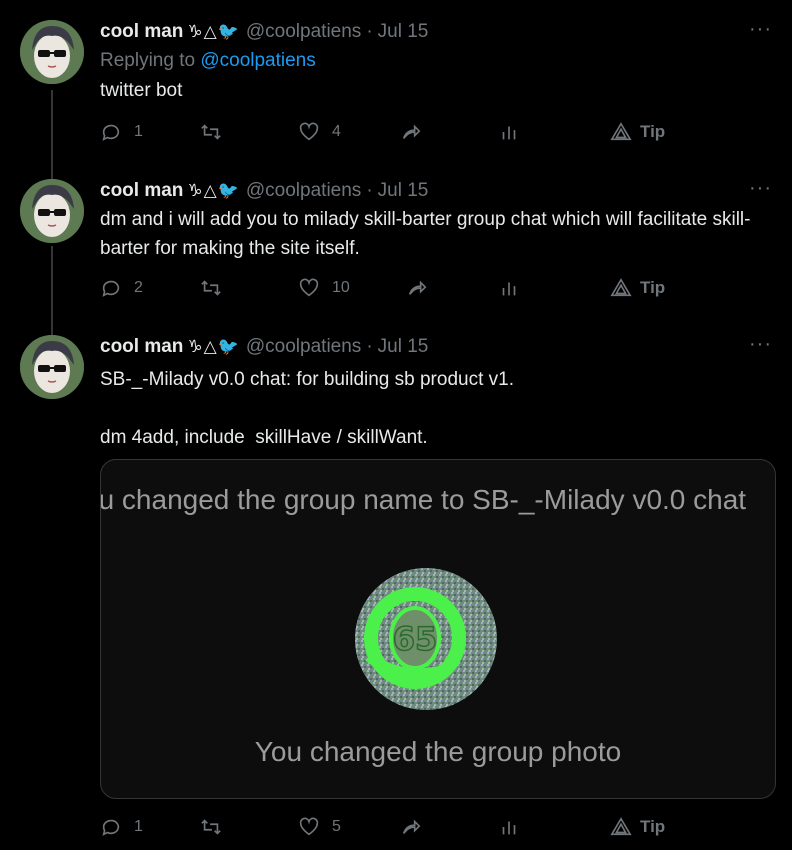 The height and width of the screenshot is (850, 792). I want to click on tweet-actions: 1 5 Tip, so click(390, 829).